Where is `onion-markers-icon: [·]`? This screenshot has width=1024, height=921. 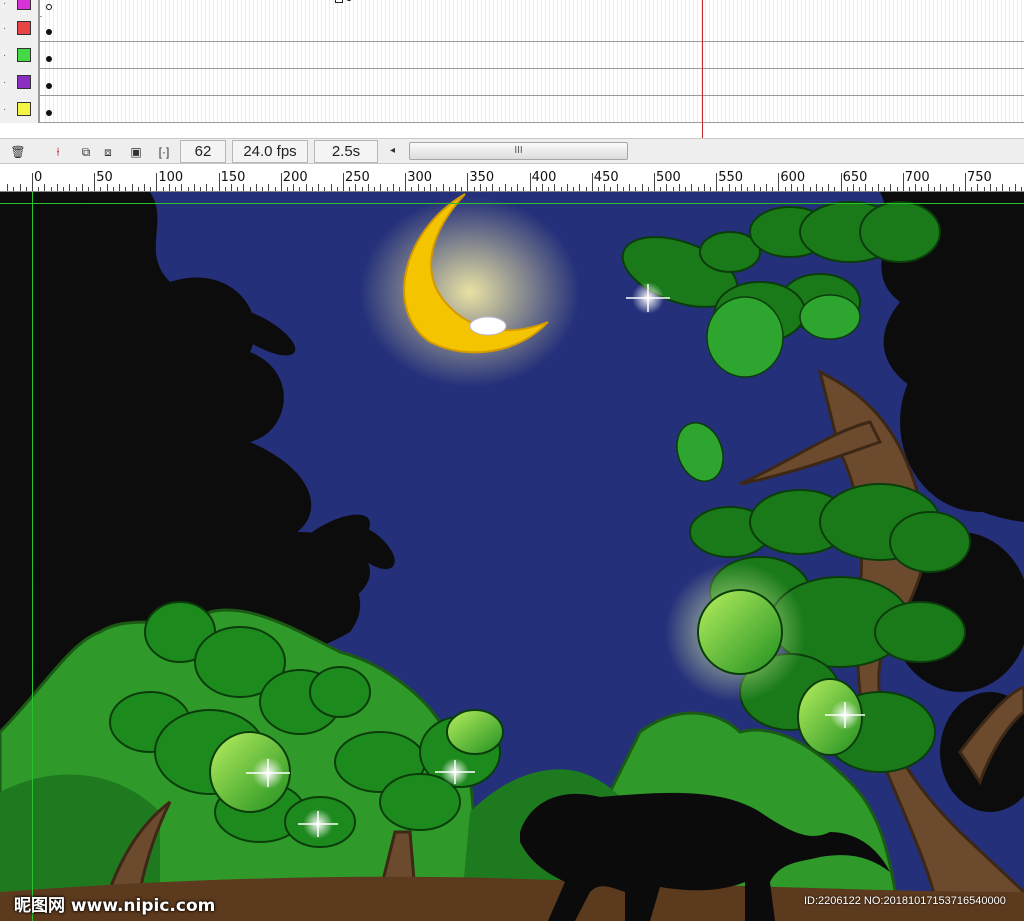 onion-markers-icon: [·] is located at coordinates (164, 152).